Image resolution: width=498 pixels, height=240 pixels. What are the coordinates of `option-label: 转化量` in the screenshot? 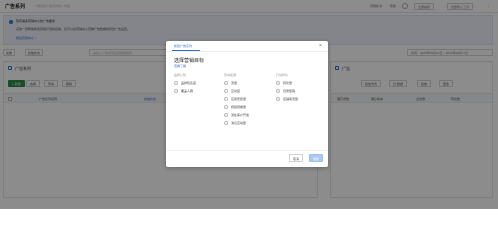 It's located at (288, 83).